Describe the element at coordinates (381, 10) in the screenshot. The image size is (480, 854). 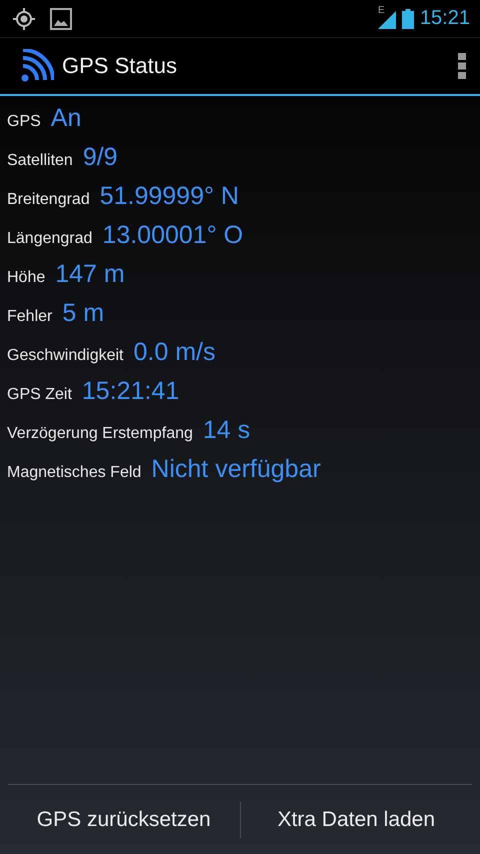
I see `network-type: E` at that location.